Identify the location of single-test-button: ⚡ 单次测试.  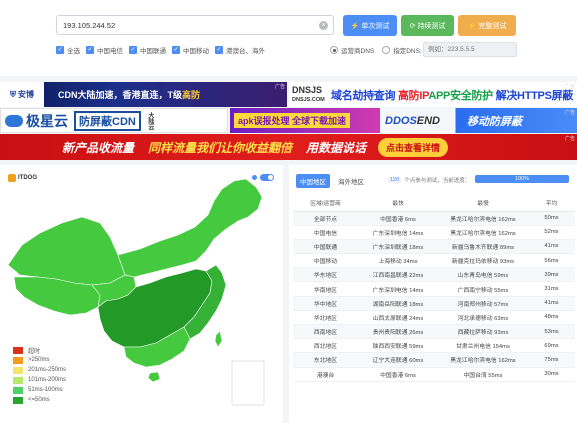
(370, 25).